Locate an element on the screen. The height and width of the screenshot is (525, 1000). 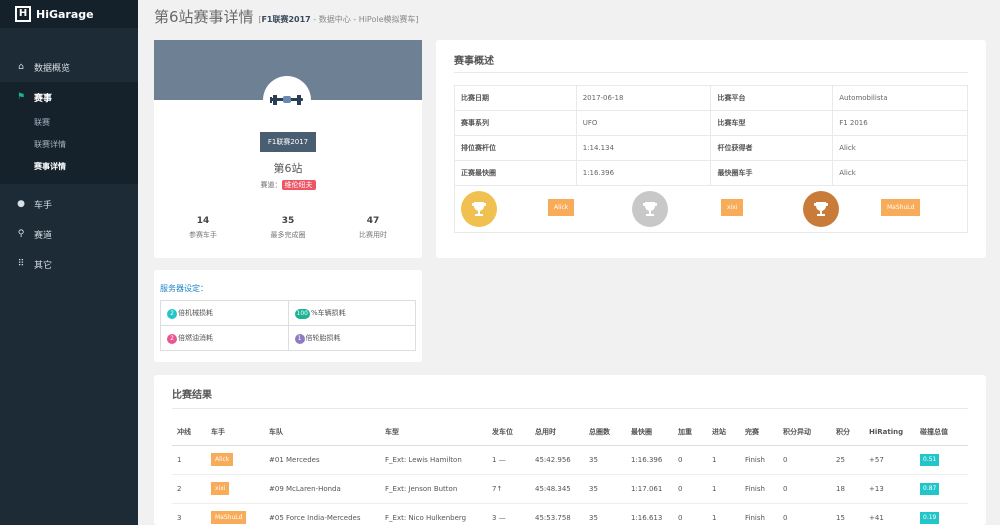
grid-change-icon: — is located at coordinates (502, 517).